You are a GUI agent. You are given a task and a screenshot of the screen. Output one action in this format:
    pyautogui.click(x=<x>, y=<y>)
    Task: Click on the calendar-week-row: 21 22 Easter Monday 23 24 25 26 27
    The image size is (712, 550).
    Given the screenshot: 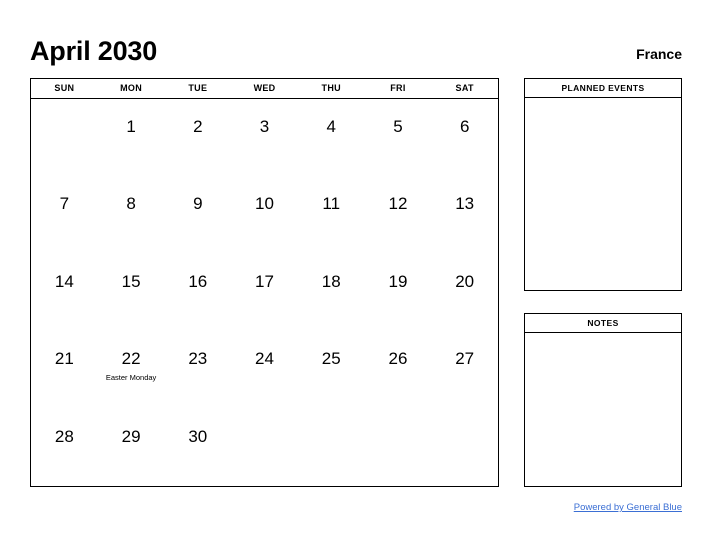 What is the action you would take?
    pyautogui.click(x=264, y=369)
    